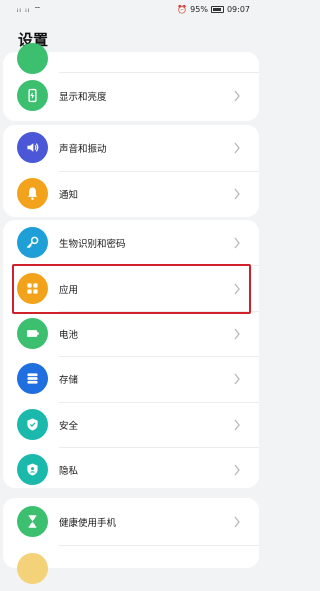 The height and width of the screenshot is (591, 320). I want to click on list-item-battery: 电池, so click(131, 334).